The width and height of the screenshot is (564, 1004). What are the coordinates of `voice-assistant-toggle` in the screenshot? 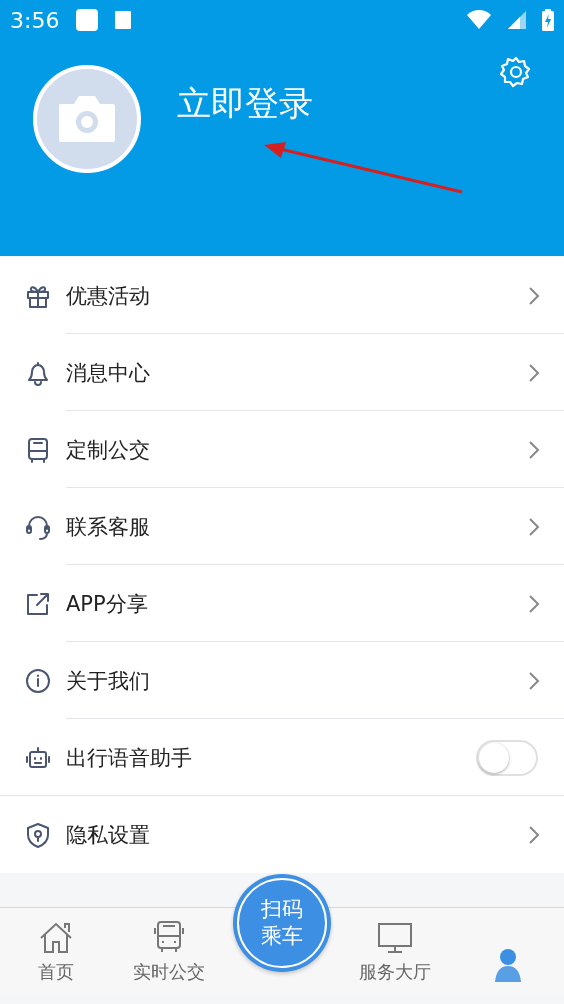 It's located at (507, 757).